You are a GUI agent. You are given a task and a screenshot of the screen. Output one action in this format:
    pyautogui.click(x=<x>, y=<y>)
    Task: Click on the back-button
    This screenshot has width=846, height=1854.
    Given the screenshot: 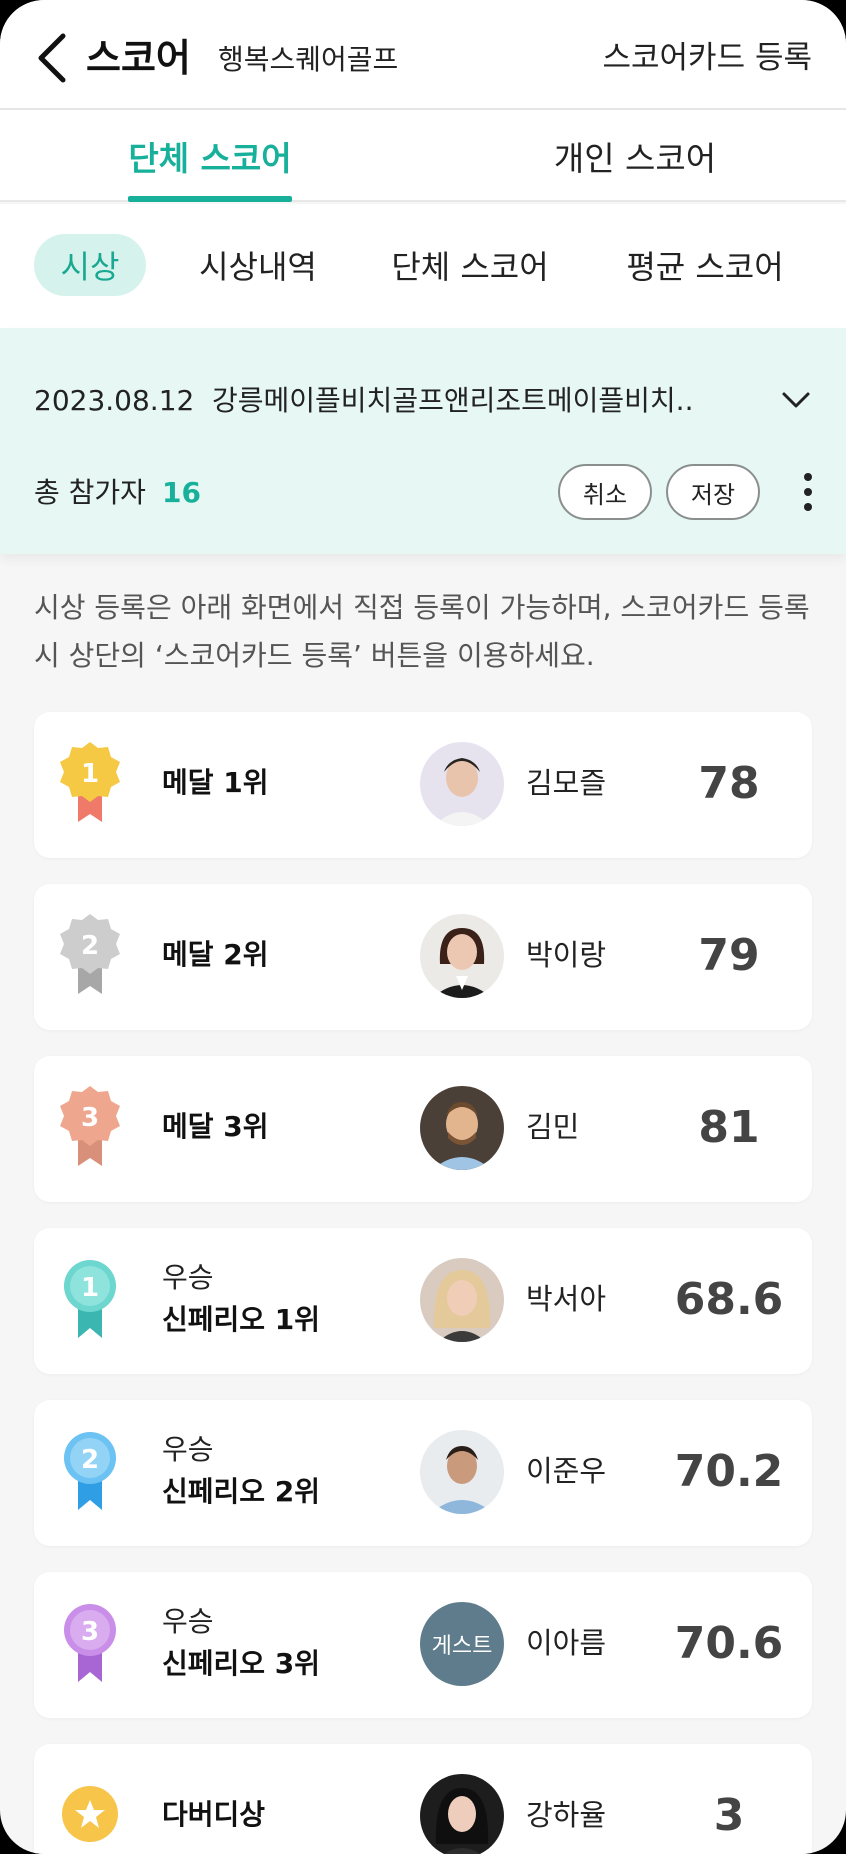 What is the action you would take?
    pyautogui.click(x=52, y=58)
    